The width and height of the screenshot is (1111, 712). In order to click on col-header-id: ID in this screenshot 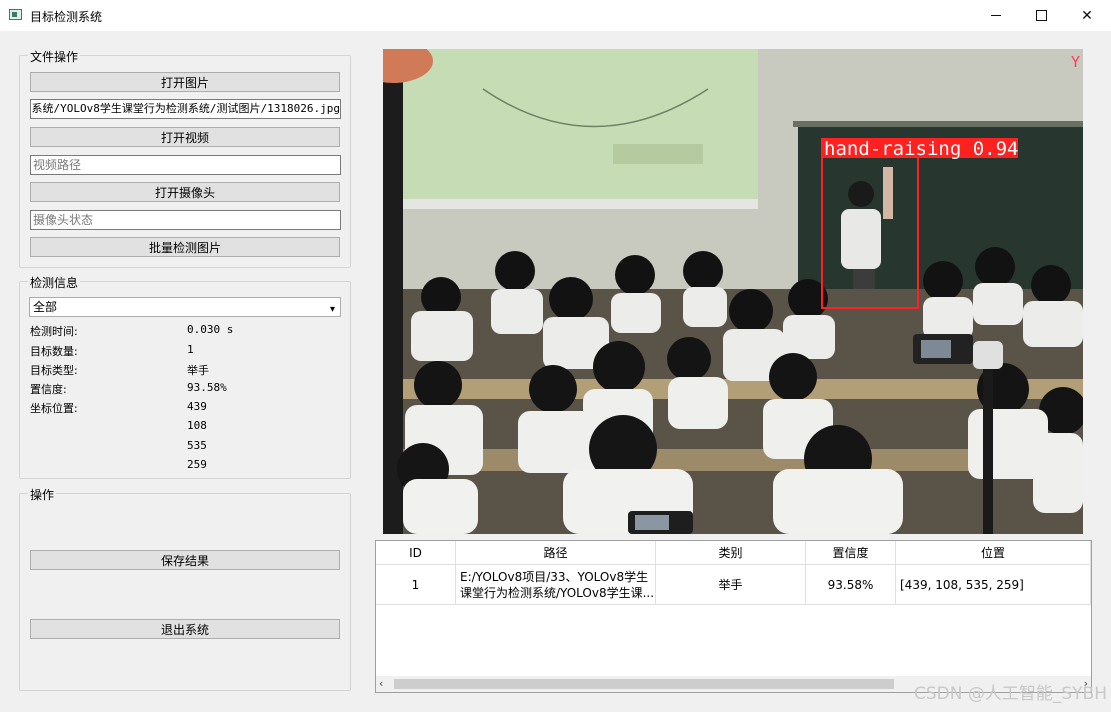, I will do `click(416, 553)`.